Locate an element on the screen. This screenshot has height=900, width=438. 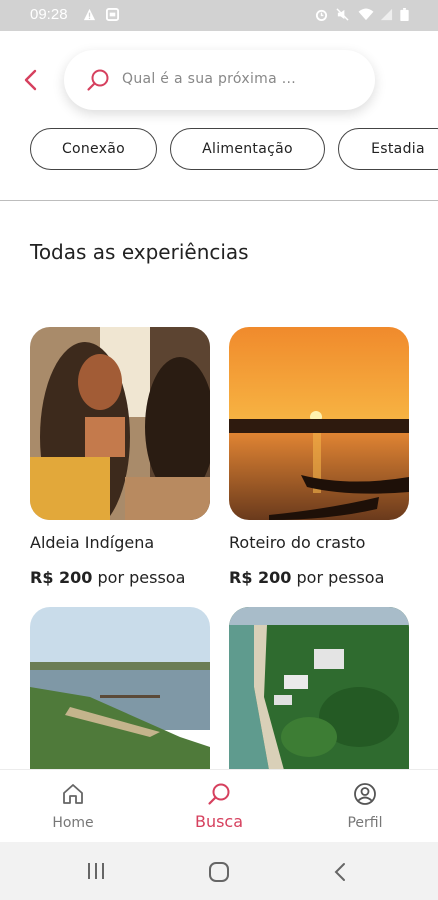
mute-icon is located at coordinates (342, 14).